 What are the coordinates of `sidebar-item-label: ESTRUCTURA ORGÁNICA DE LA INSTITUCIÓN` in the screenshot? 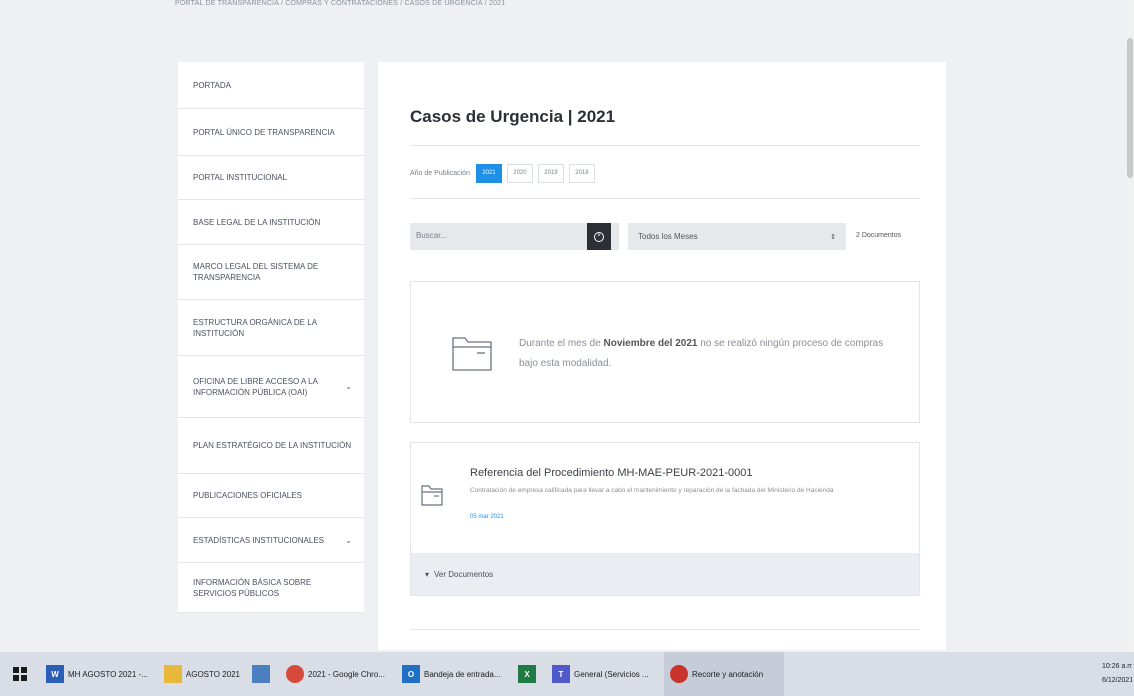 It's located at (255, 327).